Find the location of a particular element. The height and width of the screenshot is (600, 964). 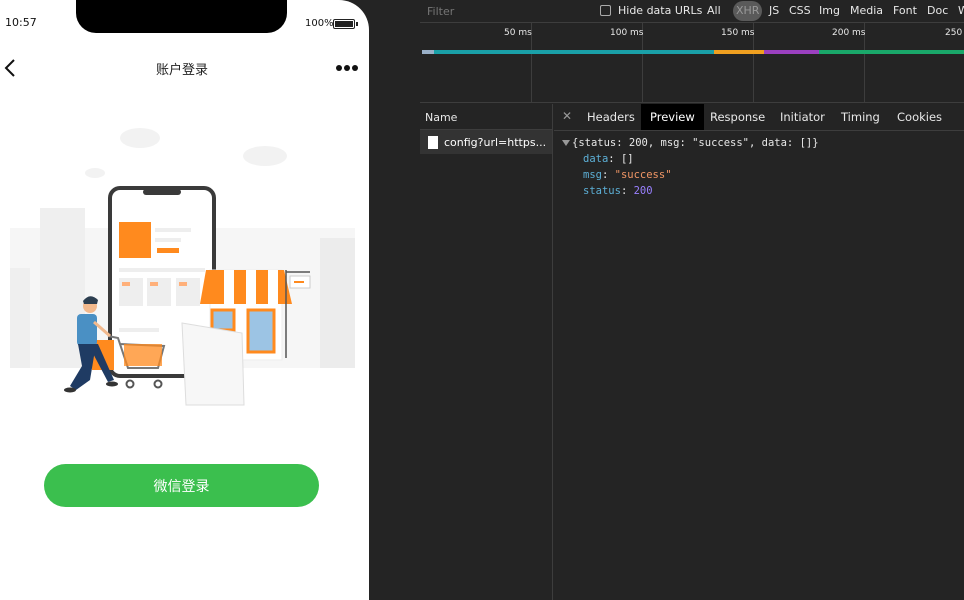

json-field-row: status: 200 is located at coordinates (618, 191).